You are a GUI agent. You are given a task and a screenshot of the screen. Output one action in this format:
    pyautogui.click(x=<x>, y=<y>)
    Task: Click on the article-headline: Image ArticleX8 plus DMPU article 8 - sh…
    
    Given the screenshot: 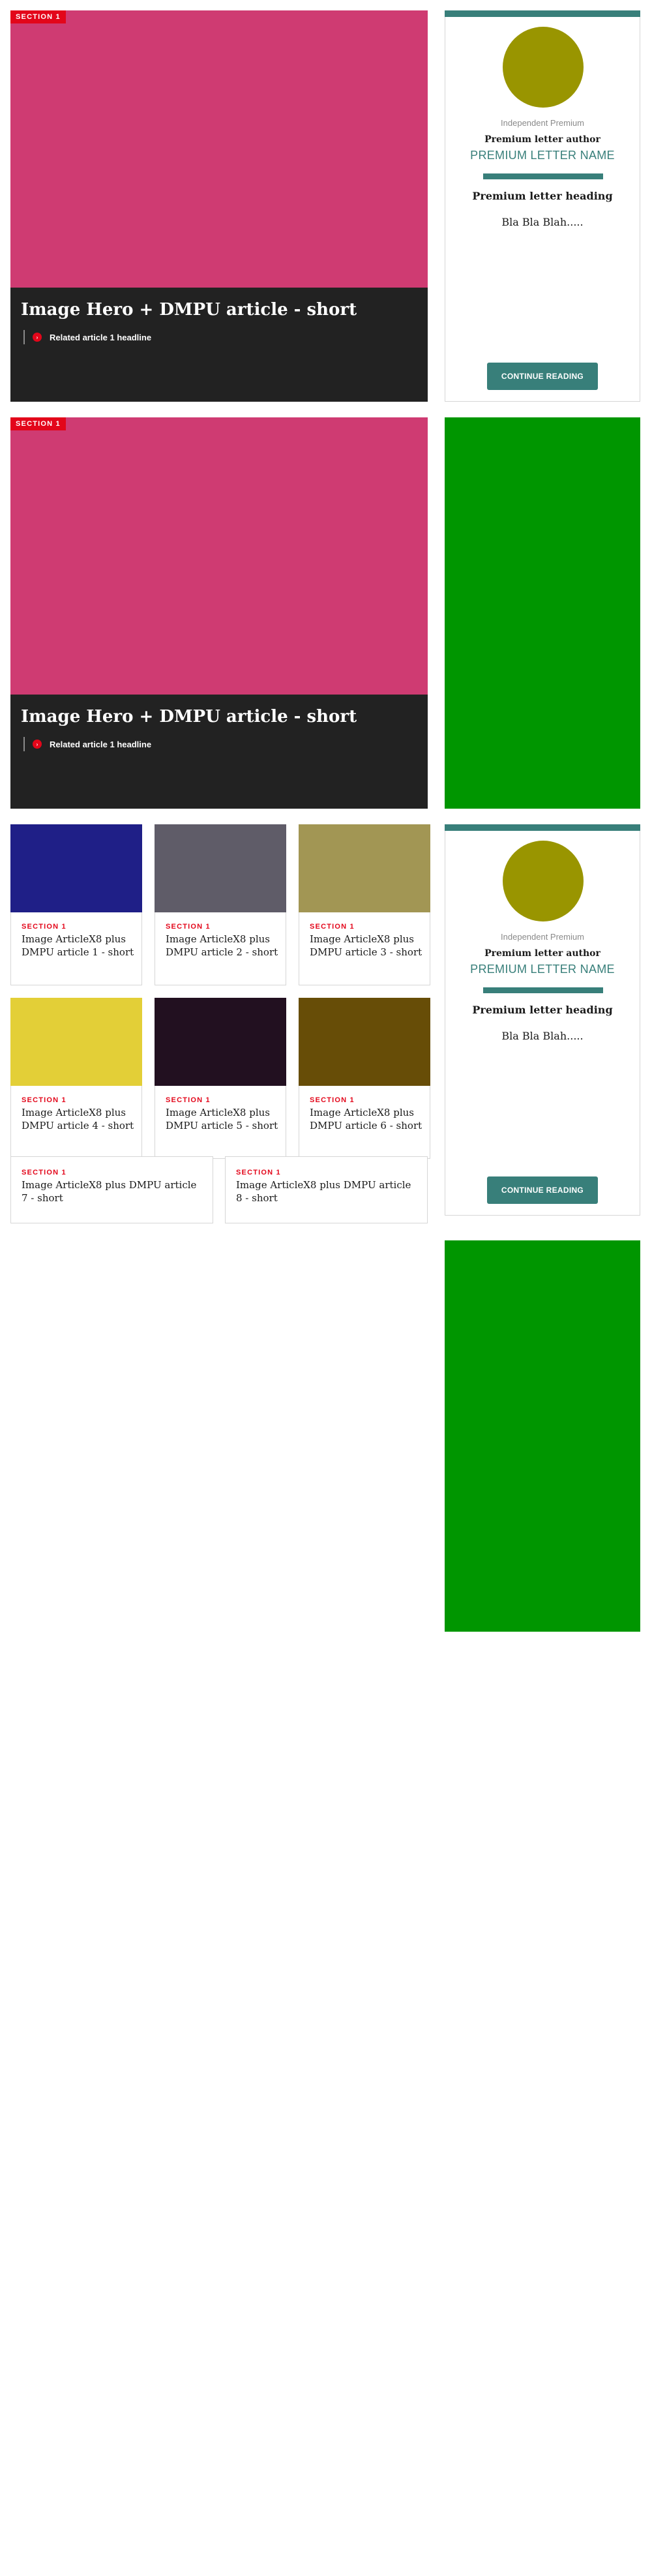 What is the action you would take?
    pyautogui.click(x=324, y=1191)
    